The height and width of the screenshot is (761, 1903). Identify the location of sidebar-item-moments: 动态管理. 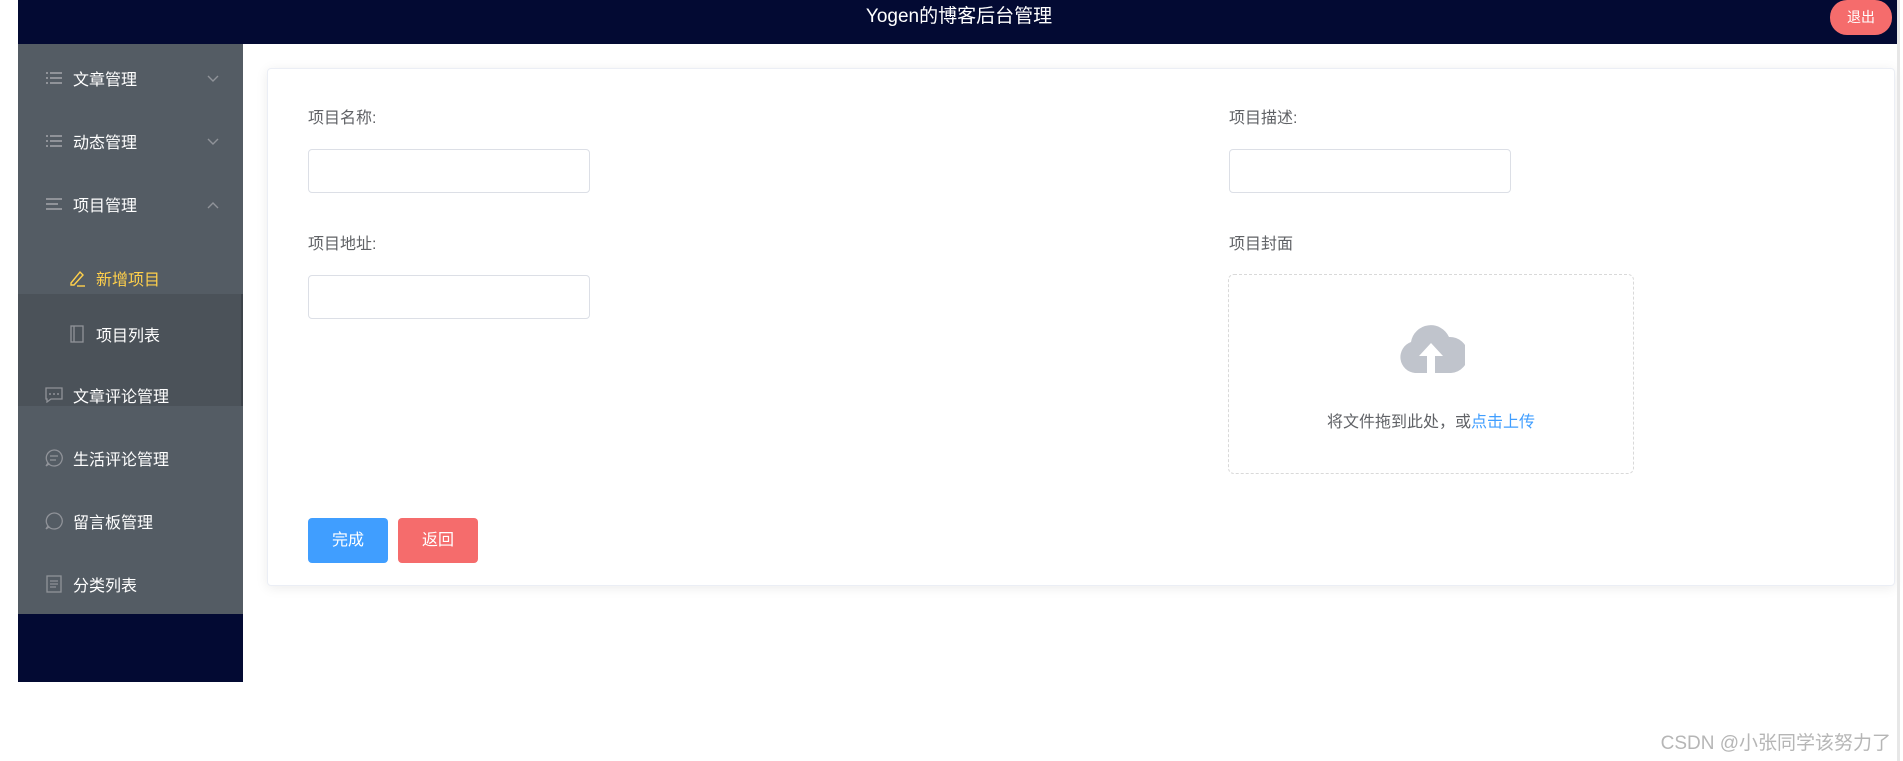
(130, 141).